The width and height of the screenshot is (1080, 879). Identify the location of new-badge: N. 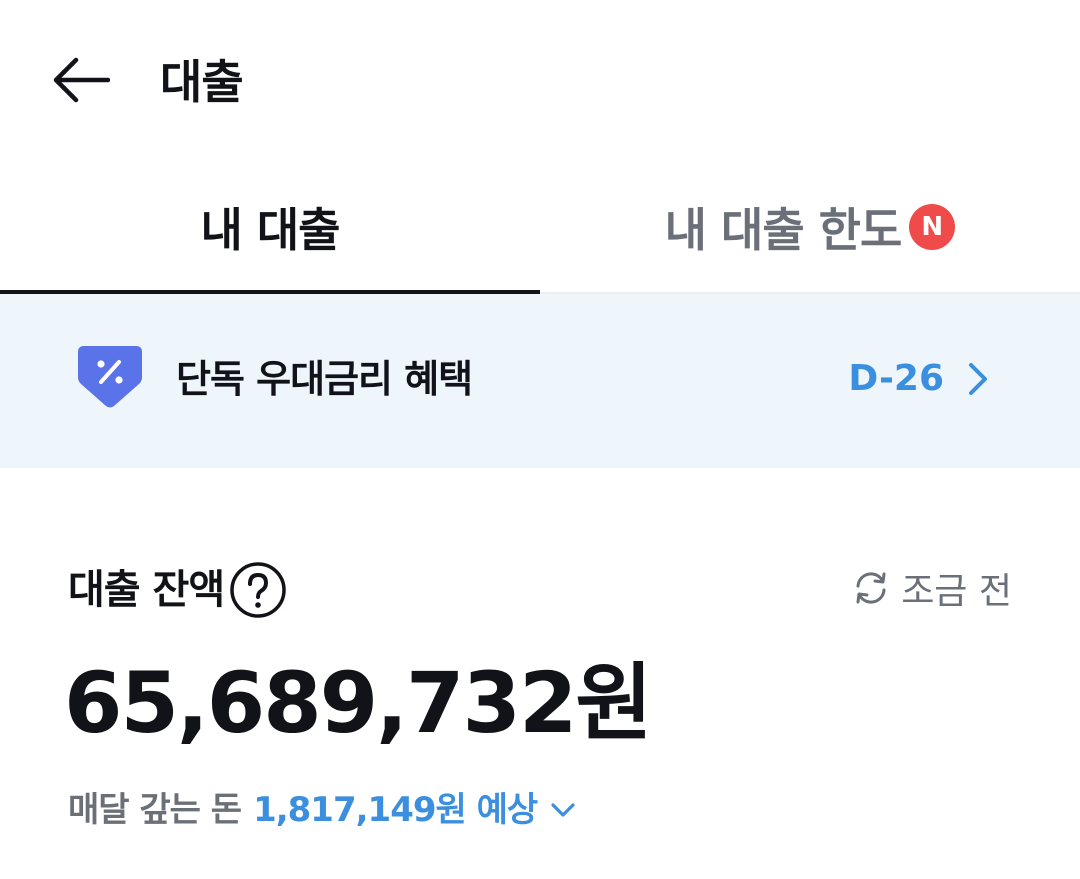
(932, 227).